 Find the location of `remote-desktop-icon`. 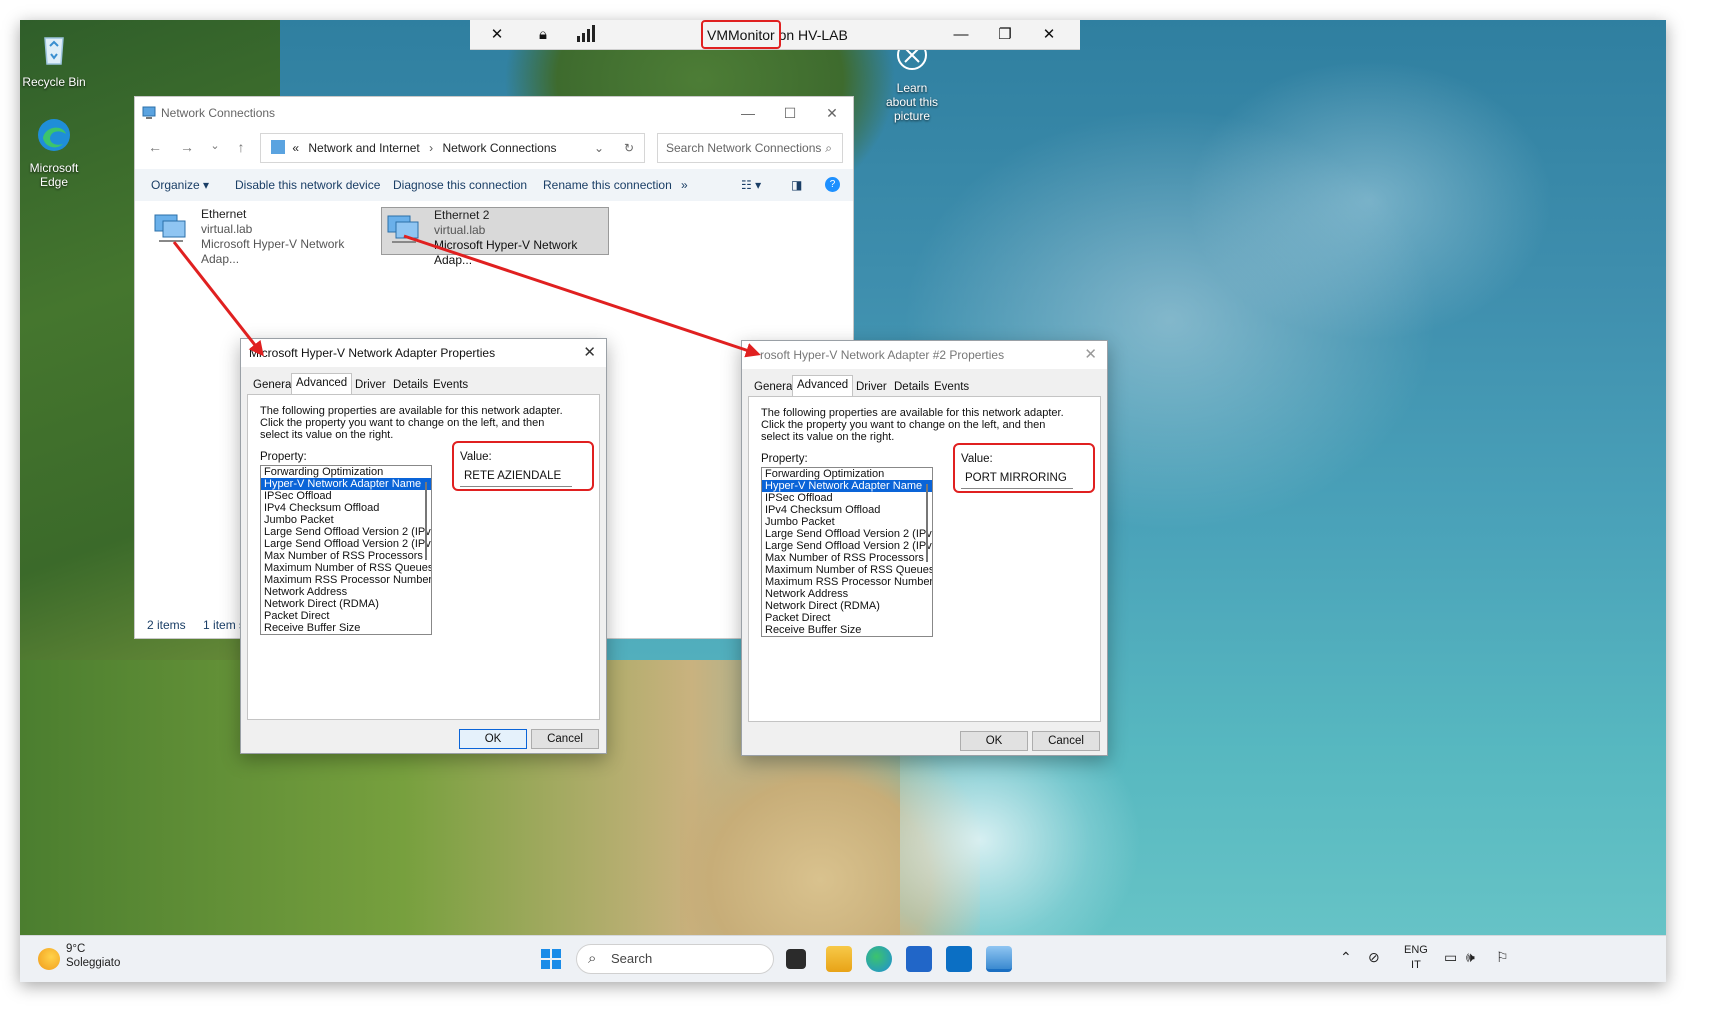

remote-desktop-icon is located at coordinates (999, 959).